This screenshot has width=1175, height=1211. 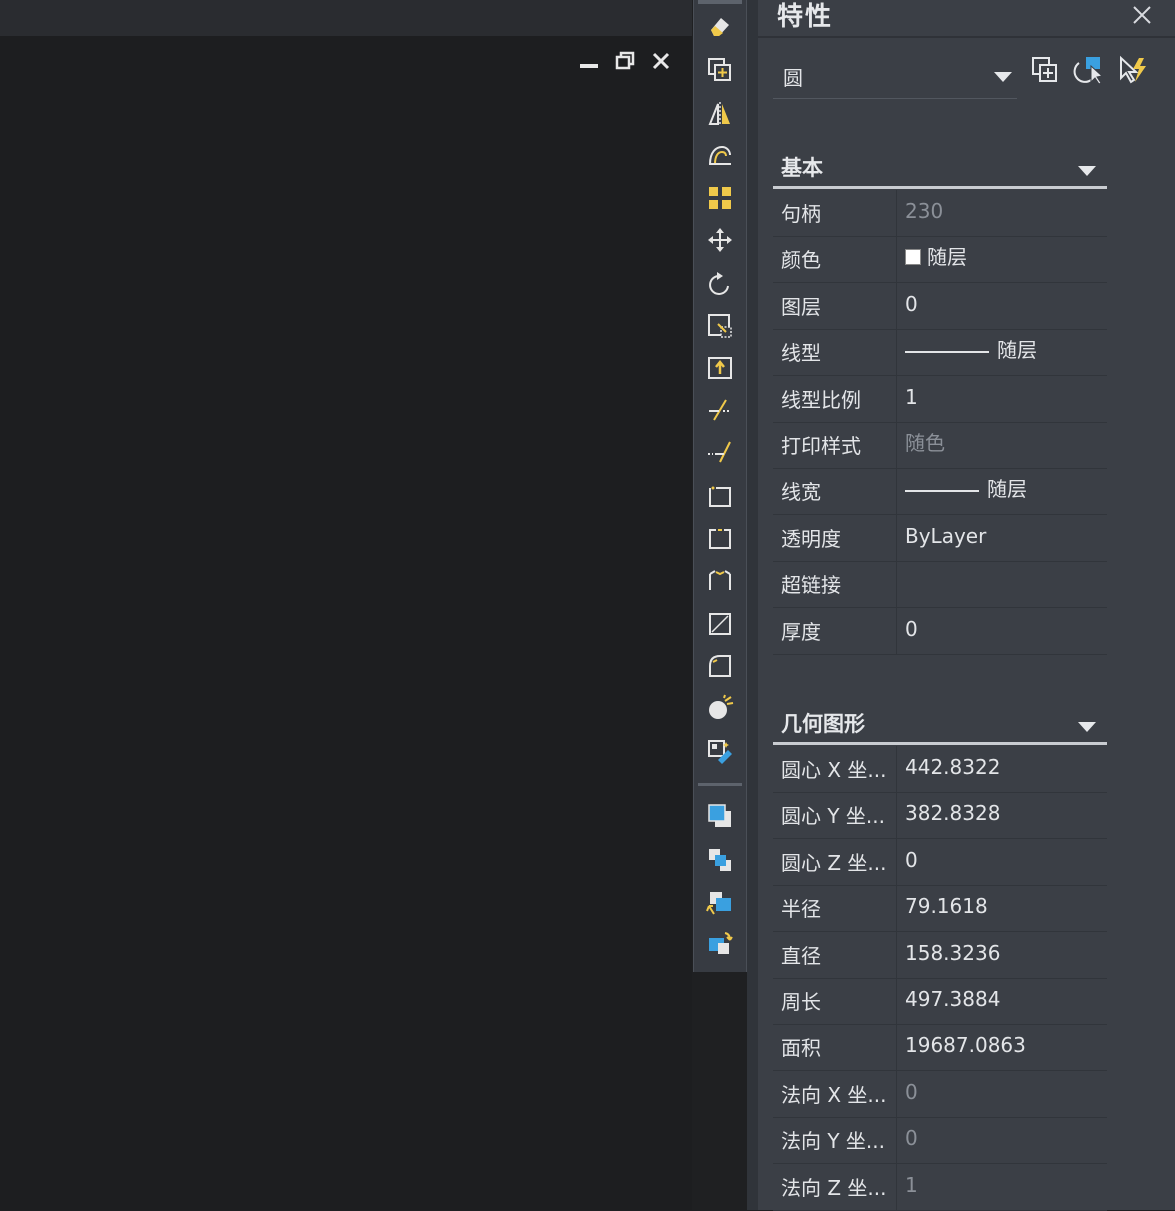 What do you see at coordinates (805, 17) in the screenshot?
I see `panel-title: 特性` at bounding box center [805, 17].